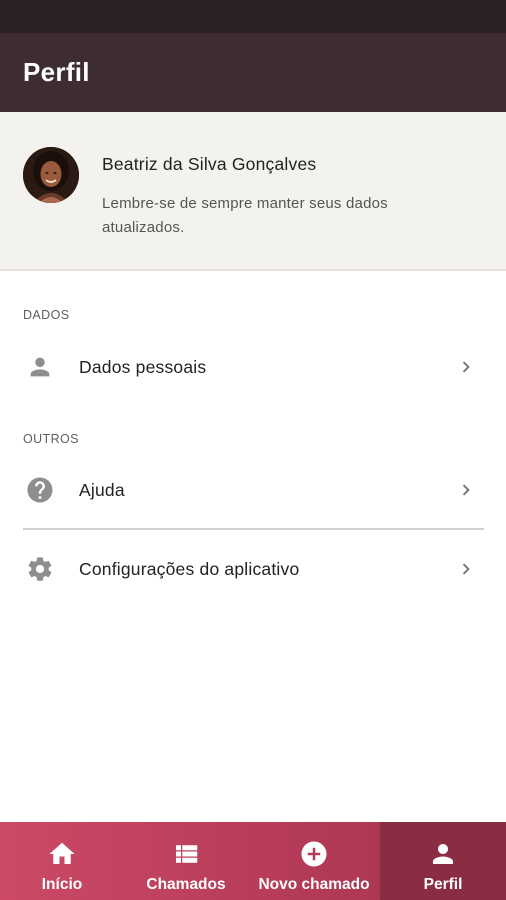 The width and height of the screenshot is (506, 900). Describe the element at coordinates (253, 72) in the screenshot. I see `app-bar: Perfil` at that location.